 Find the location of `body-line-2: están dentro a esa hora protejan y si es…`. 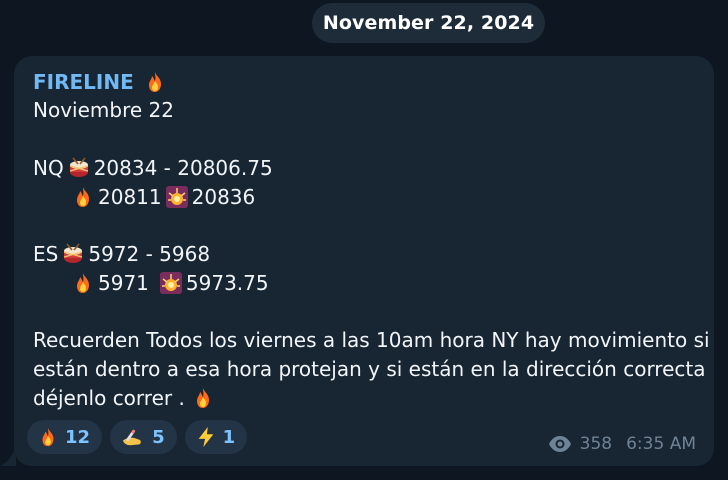

body-line-2: están dentro a esa hora protejan y si es… is located at coordinates (369, 369).